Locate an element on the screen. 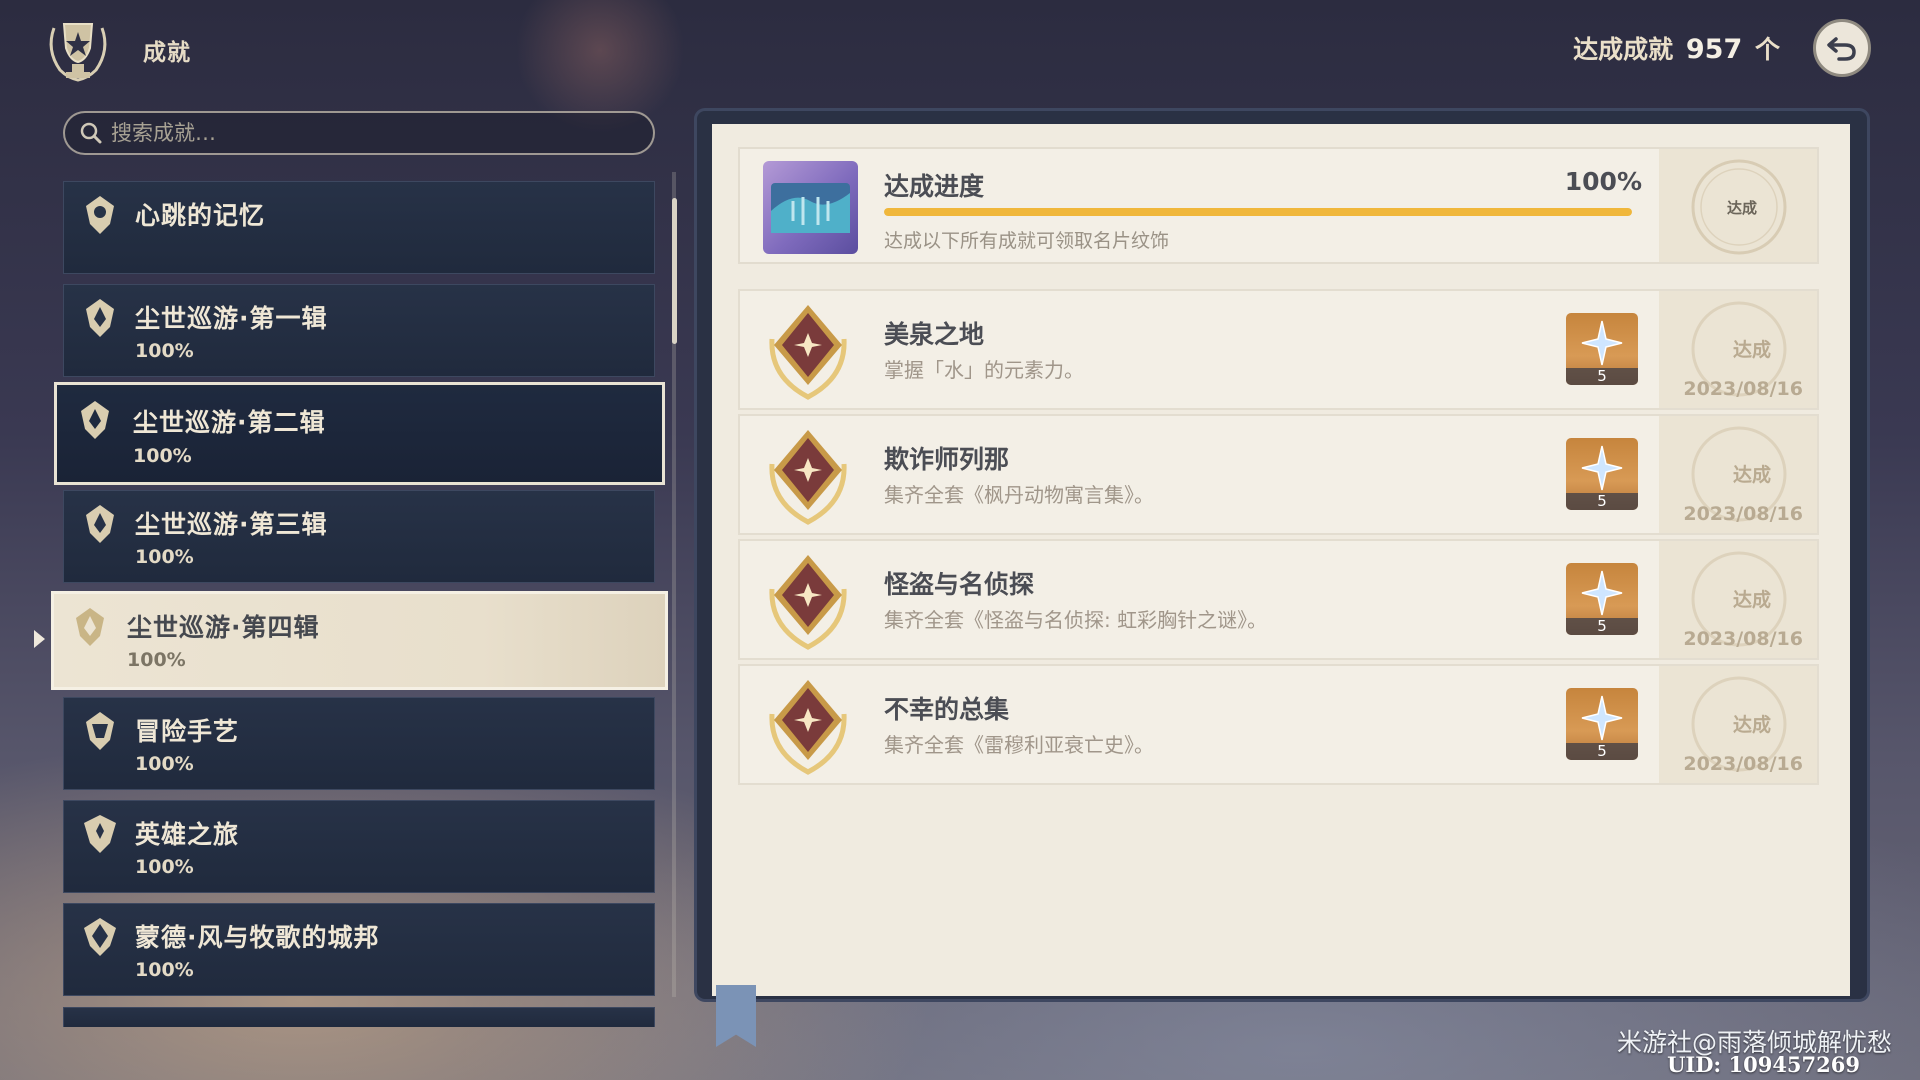 This screenshot has height=1080, width=1920. bookmark-ribbon is located at coordinates (736, 1016).